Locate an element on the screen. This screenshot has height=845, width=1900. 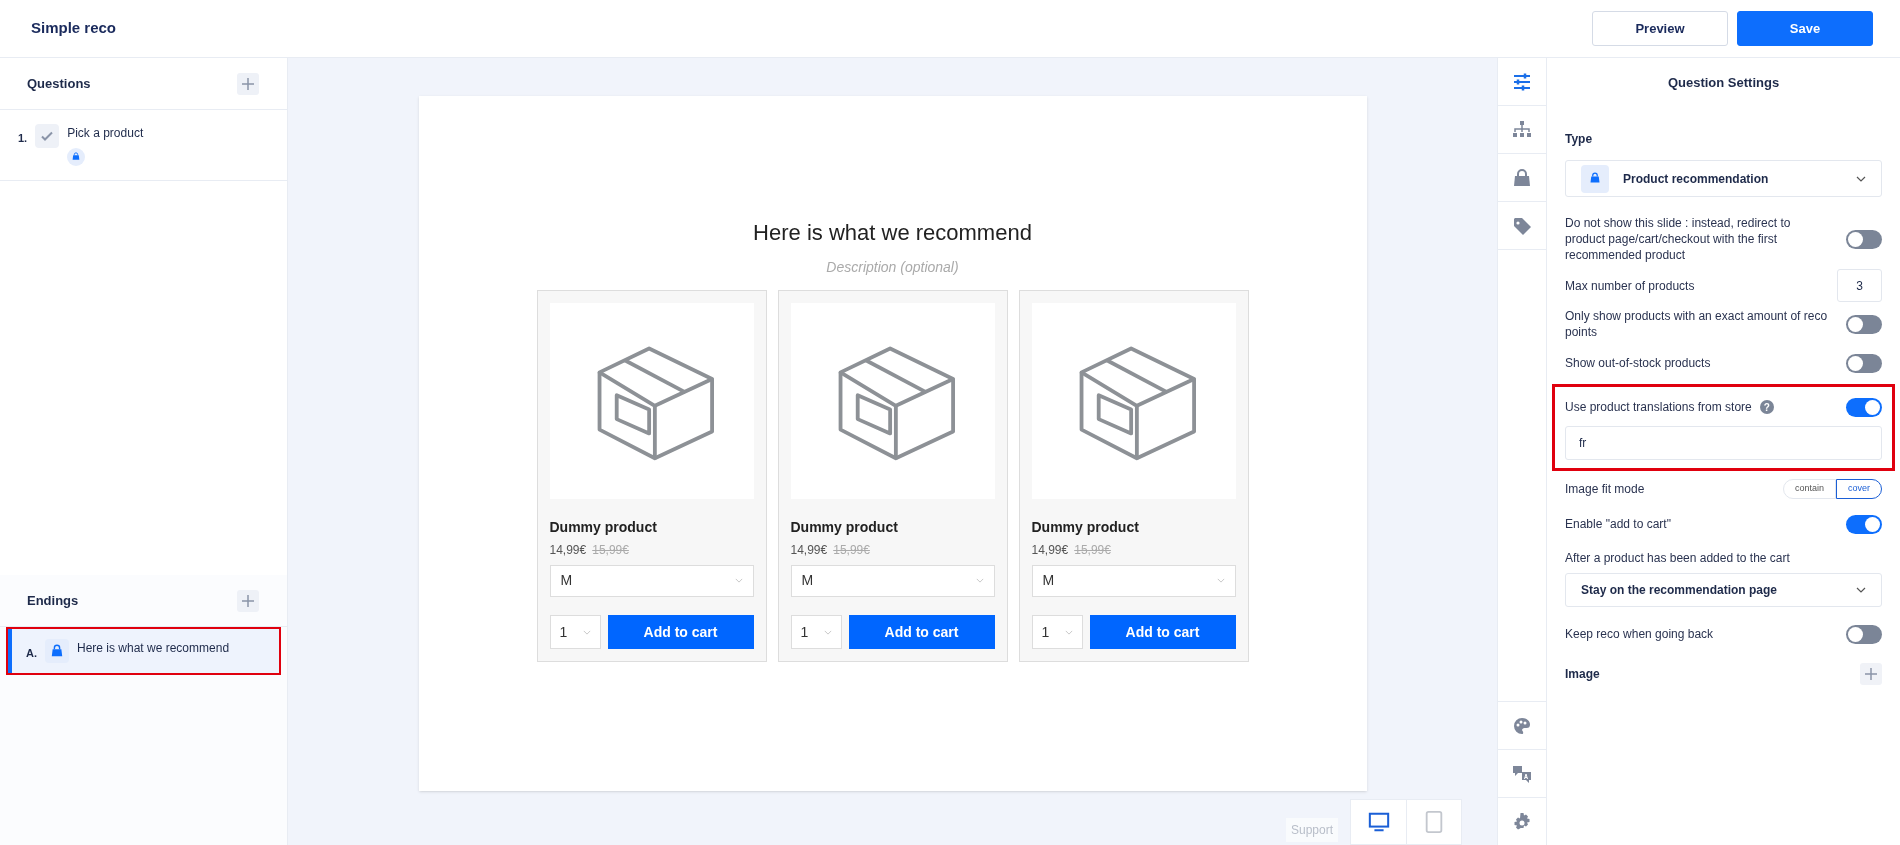
section-title: Questions is located at coordinates (59, 83).